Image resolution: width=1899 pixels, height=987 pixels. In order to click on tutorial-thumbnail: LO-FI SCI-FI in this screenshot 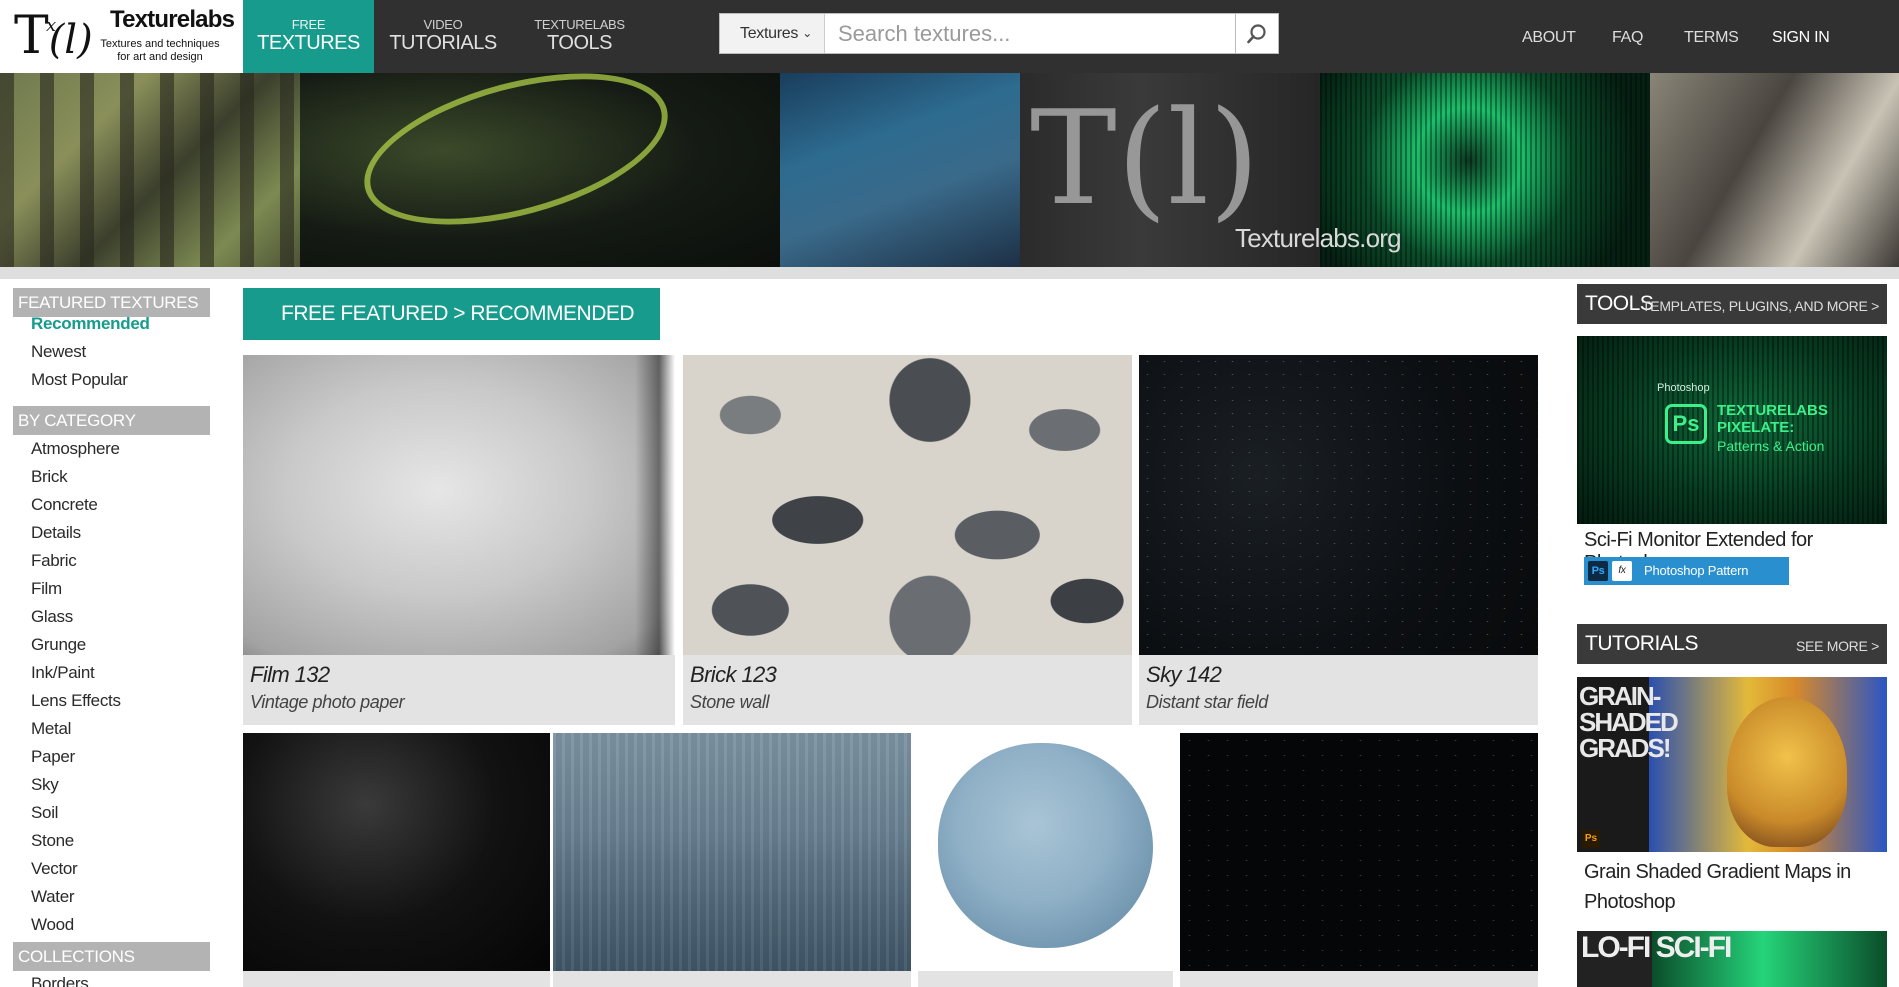, I will do `click(1732, 959)`.